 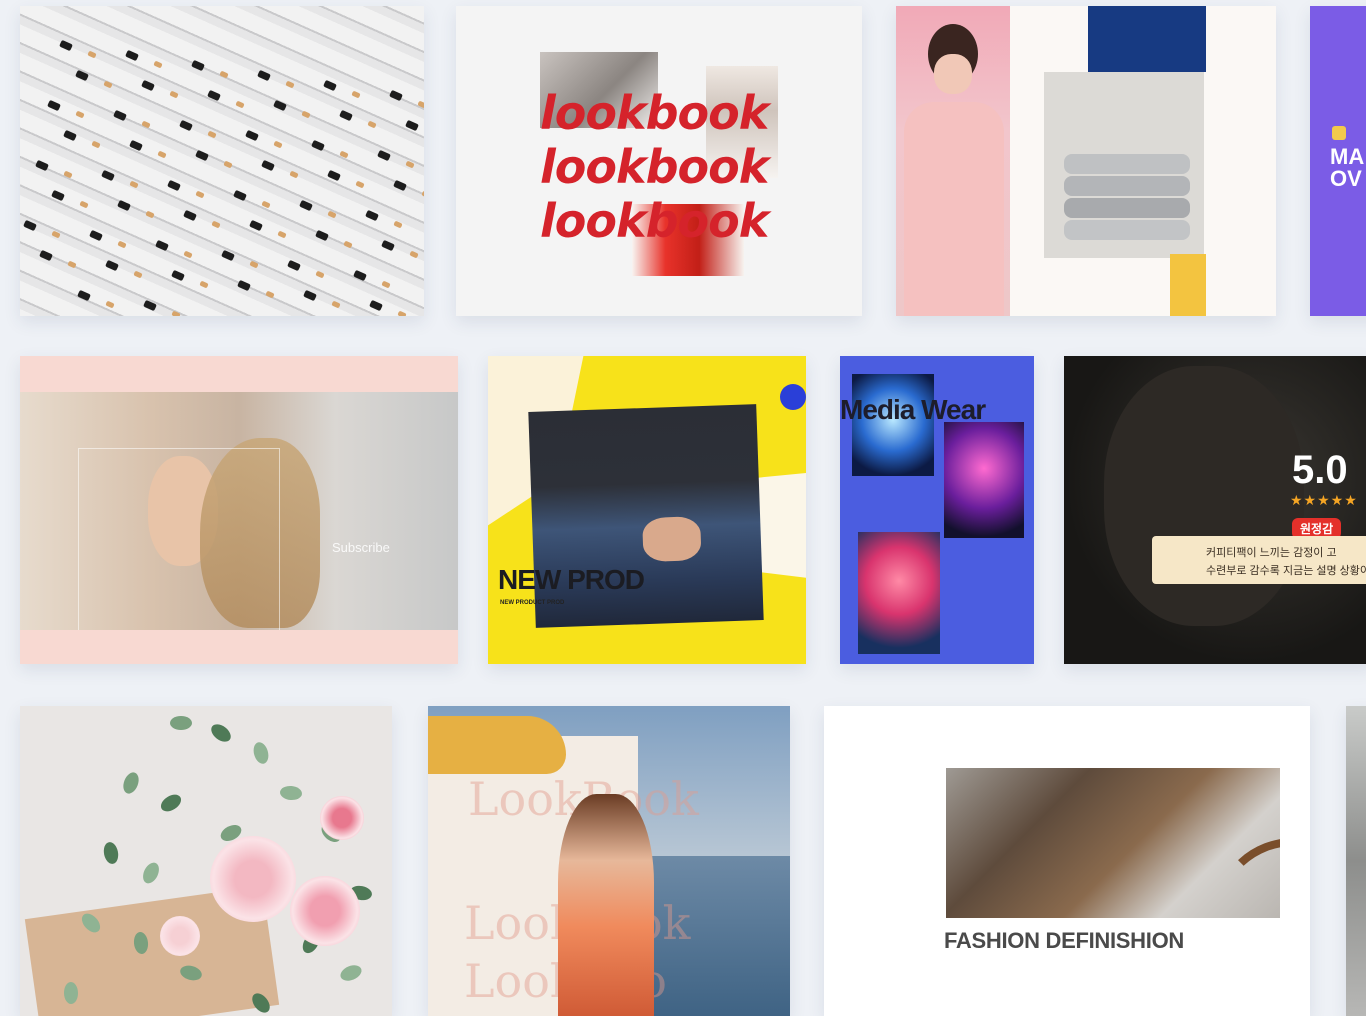 I want to click on template-card-lookbook-beach: LookBook Lookbook LookBoo, so click(x=609, y=861).